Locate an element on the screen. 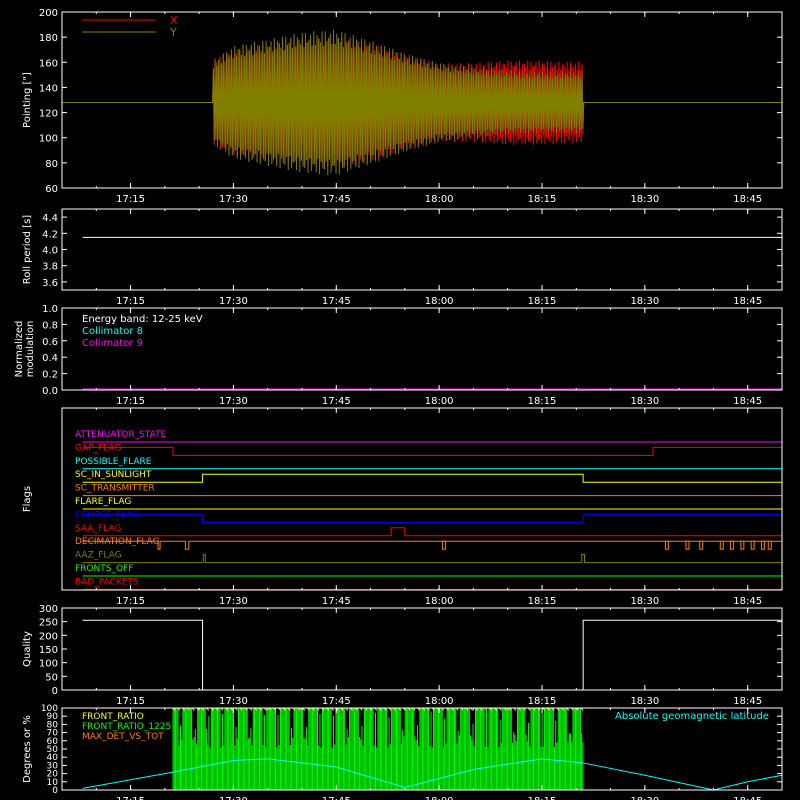  quality-ytick-label: 150 is located at coordinates (48, 650).